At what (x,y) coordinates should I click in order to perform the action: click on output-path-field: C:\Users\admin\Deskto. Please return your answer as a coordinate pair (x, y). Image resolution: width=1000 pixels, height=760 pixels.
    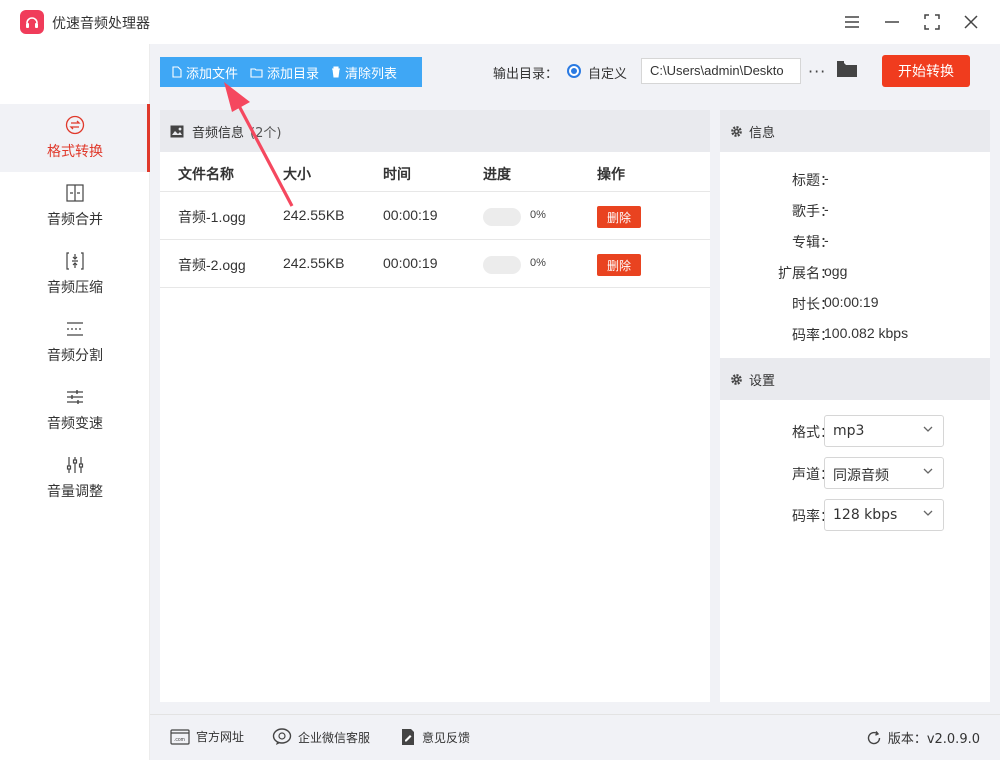
    Looking at the image, I should click on (721, 71).